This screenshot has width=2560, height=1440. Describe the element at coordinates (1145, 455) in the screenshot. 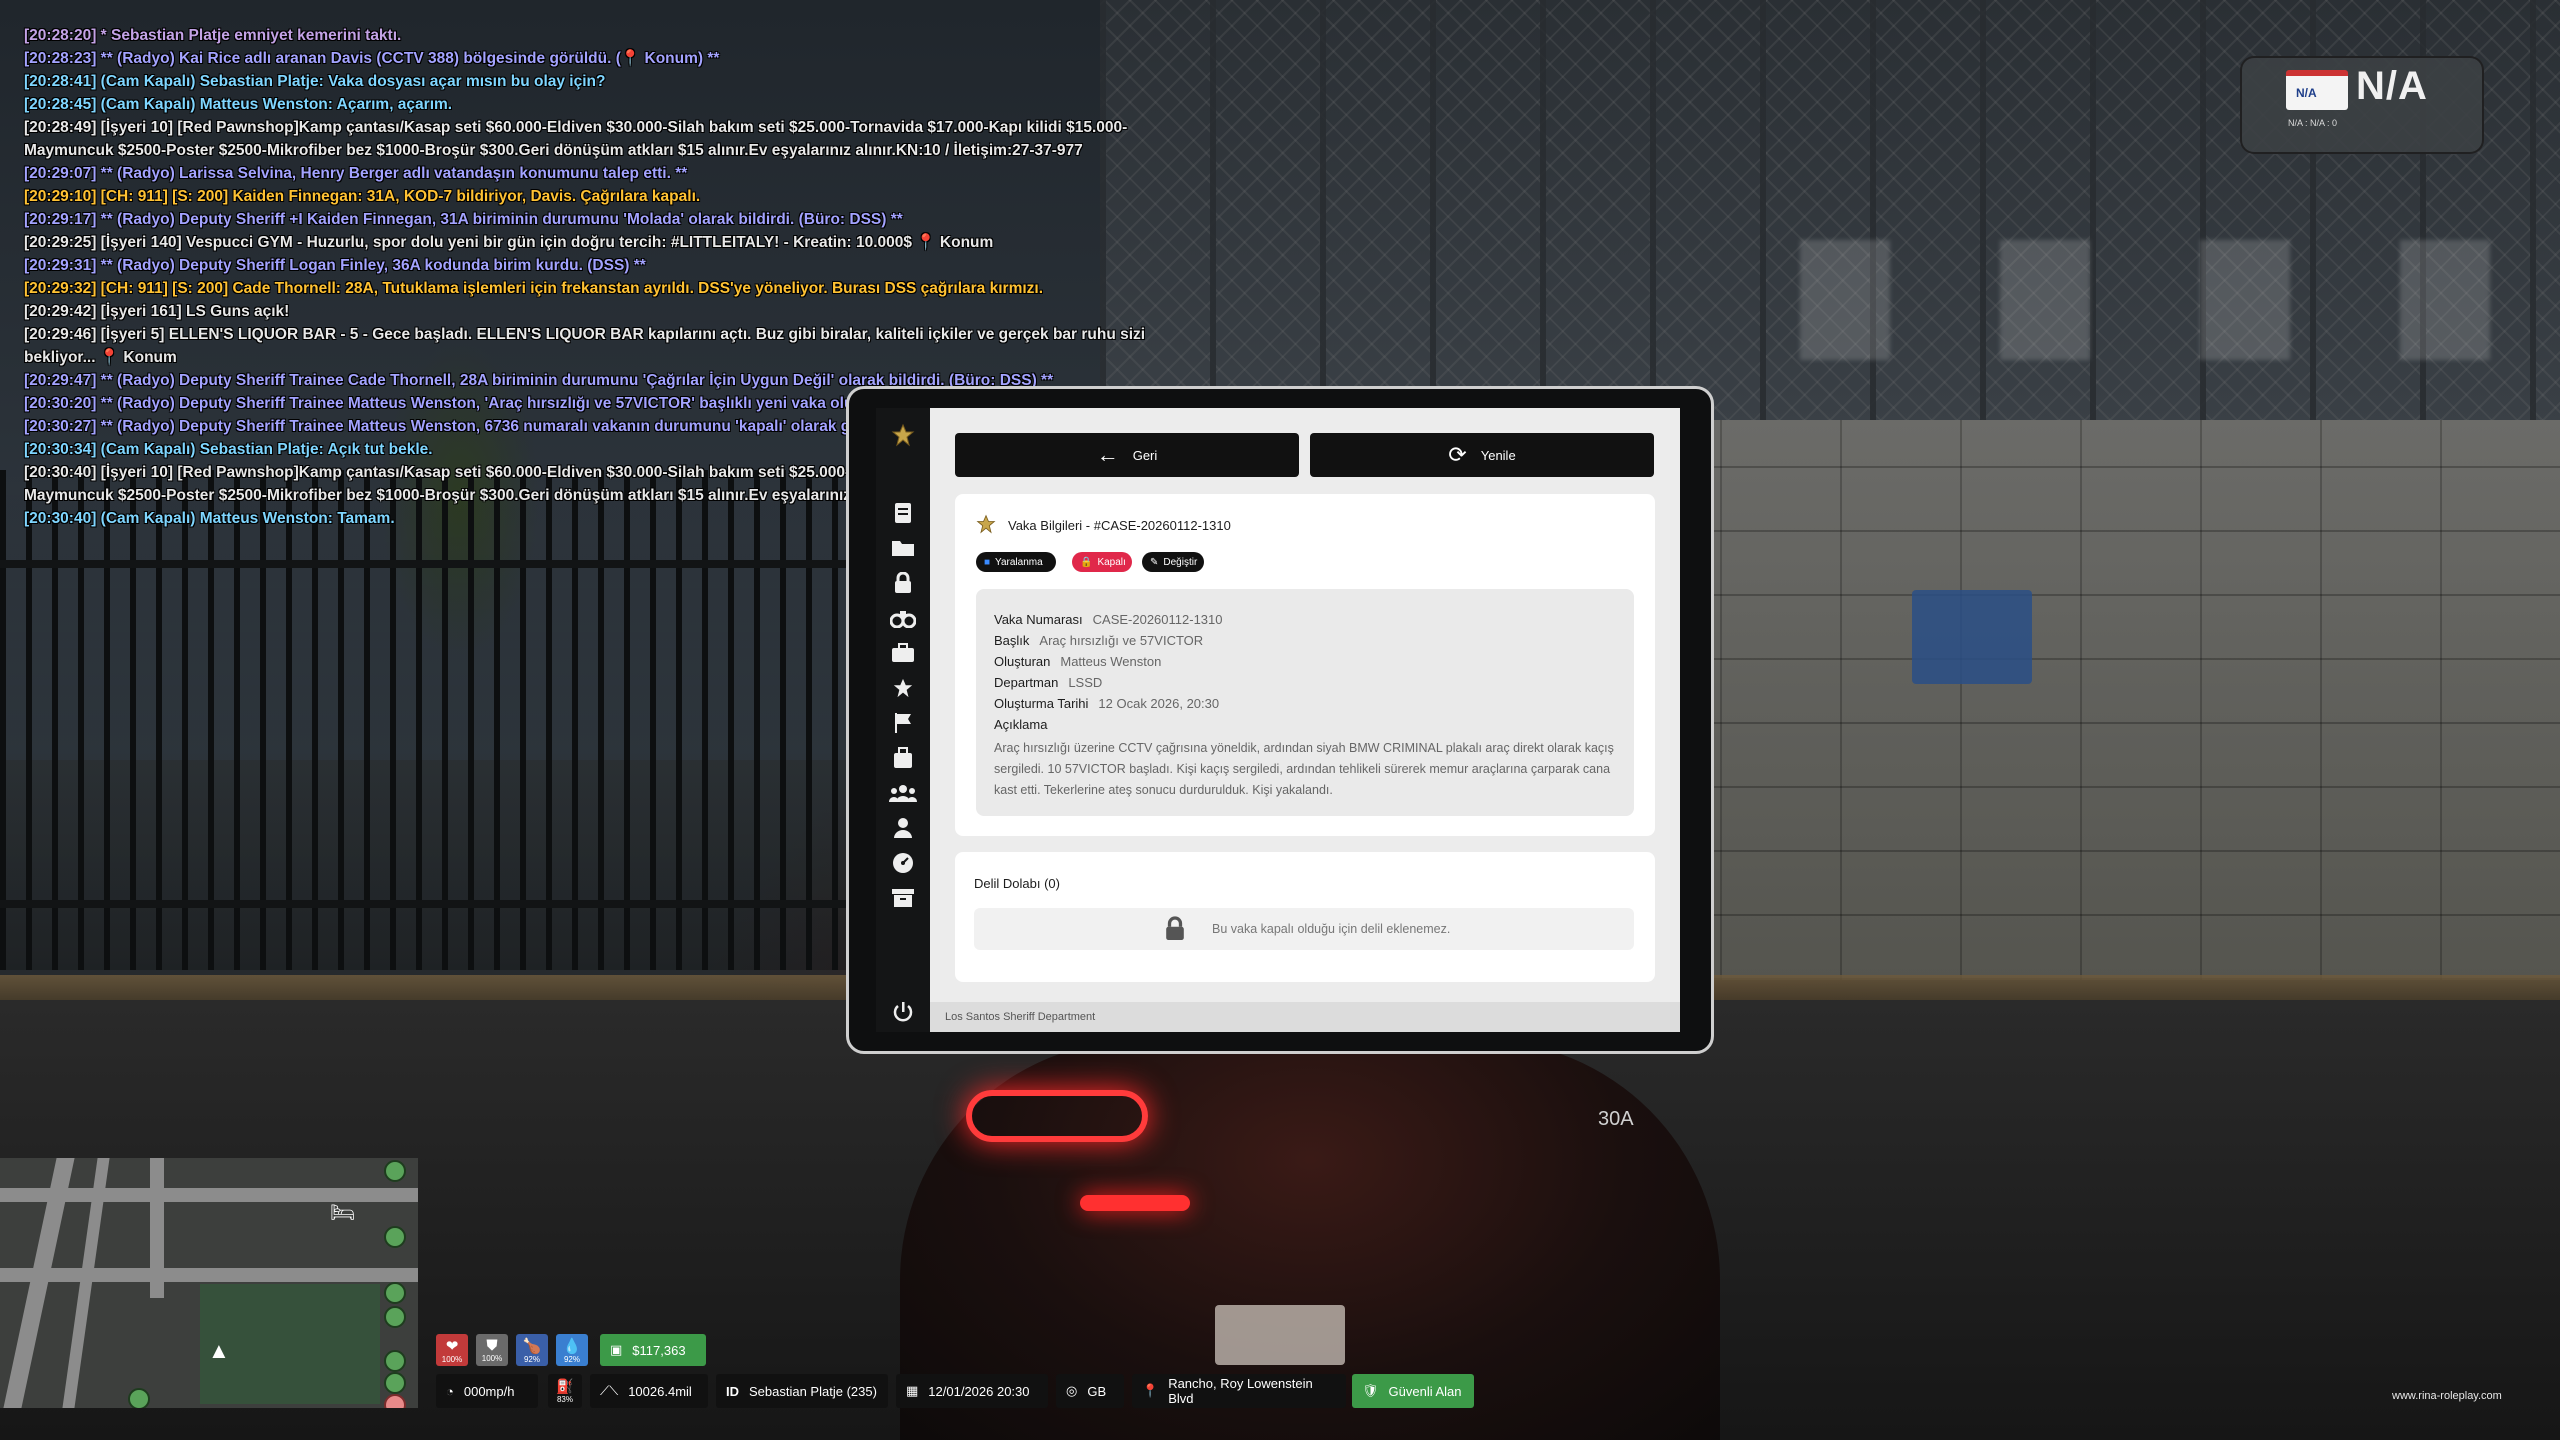

I see `back-button-label: Geri` at that location.